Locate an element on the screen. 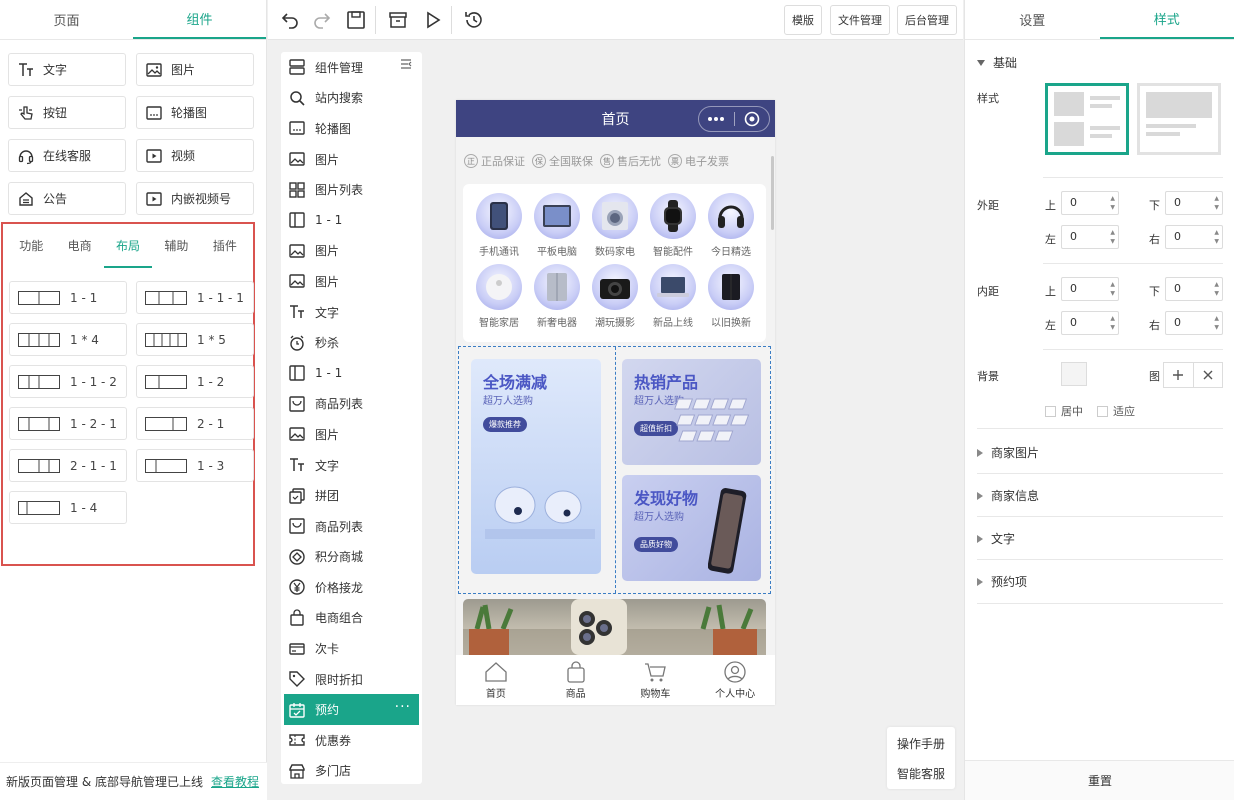 This screenshot has width=1234, height=800. remove-image-icon is located at coordinates (1208, 375).